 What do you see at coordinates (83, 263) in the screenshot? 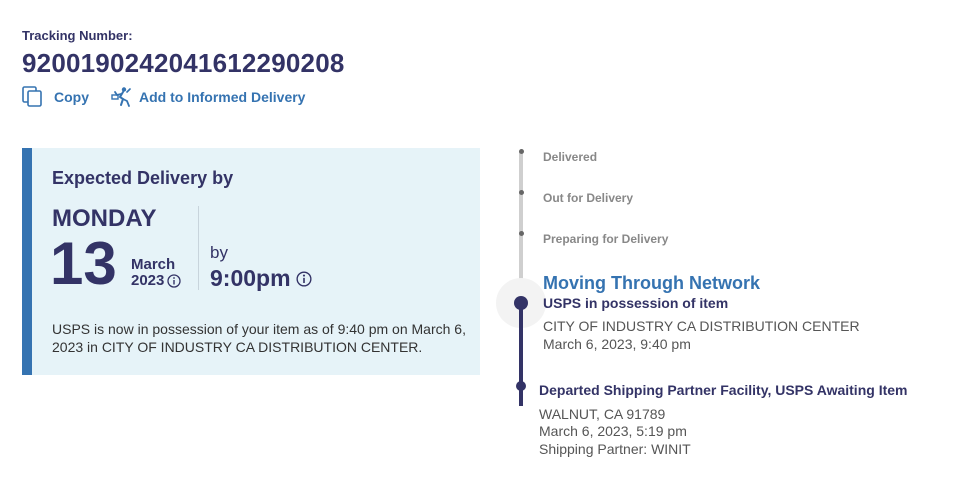
I see `delivery-day-number: 13` at bounding box center [83, 263].